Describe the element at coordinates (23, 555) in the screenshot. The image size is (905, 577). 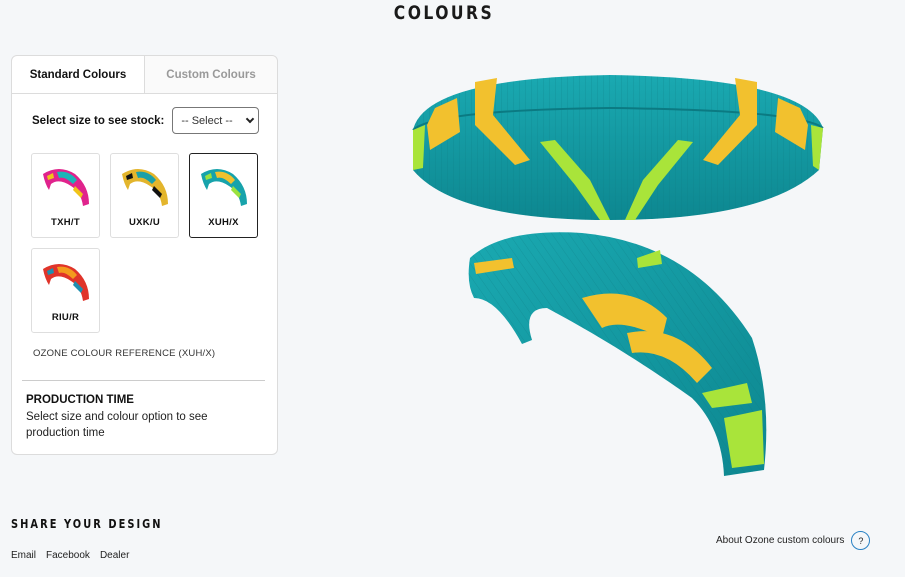
I see `share-email-link: Email` at that location.